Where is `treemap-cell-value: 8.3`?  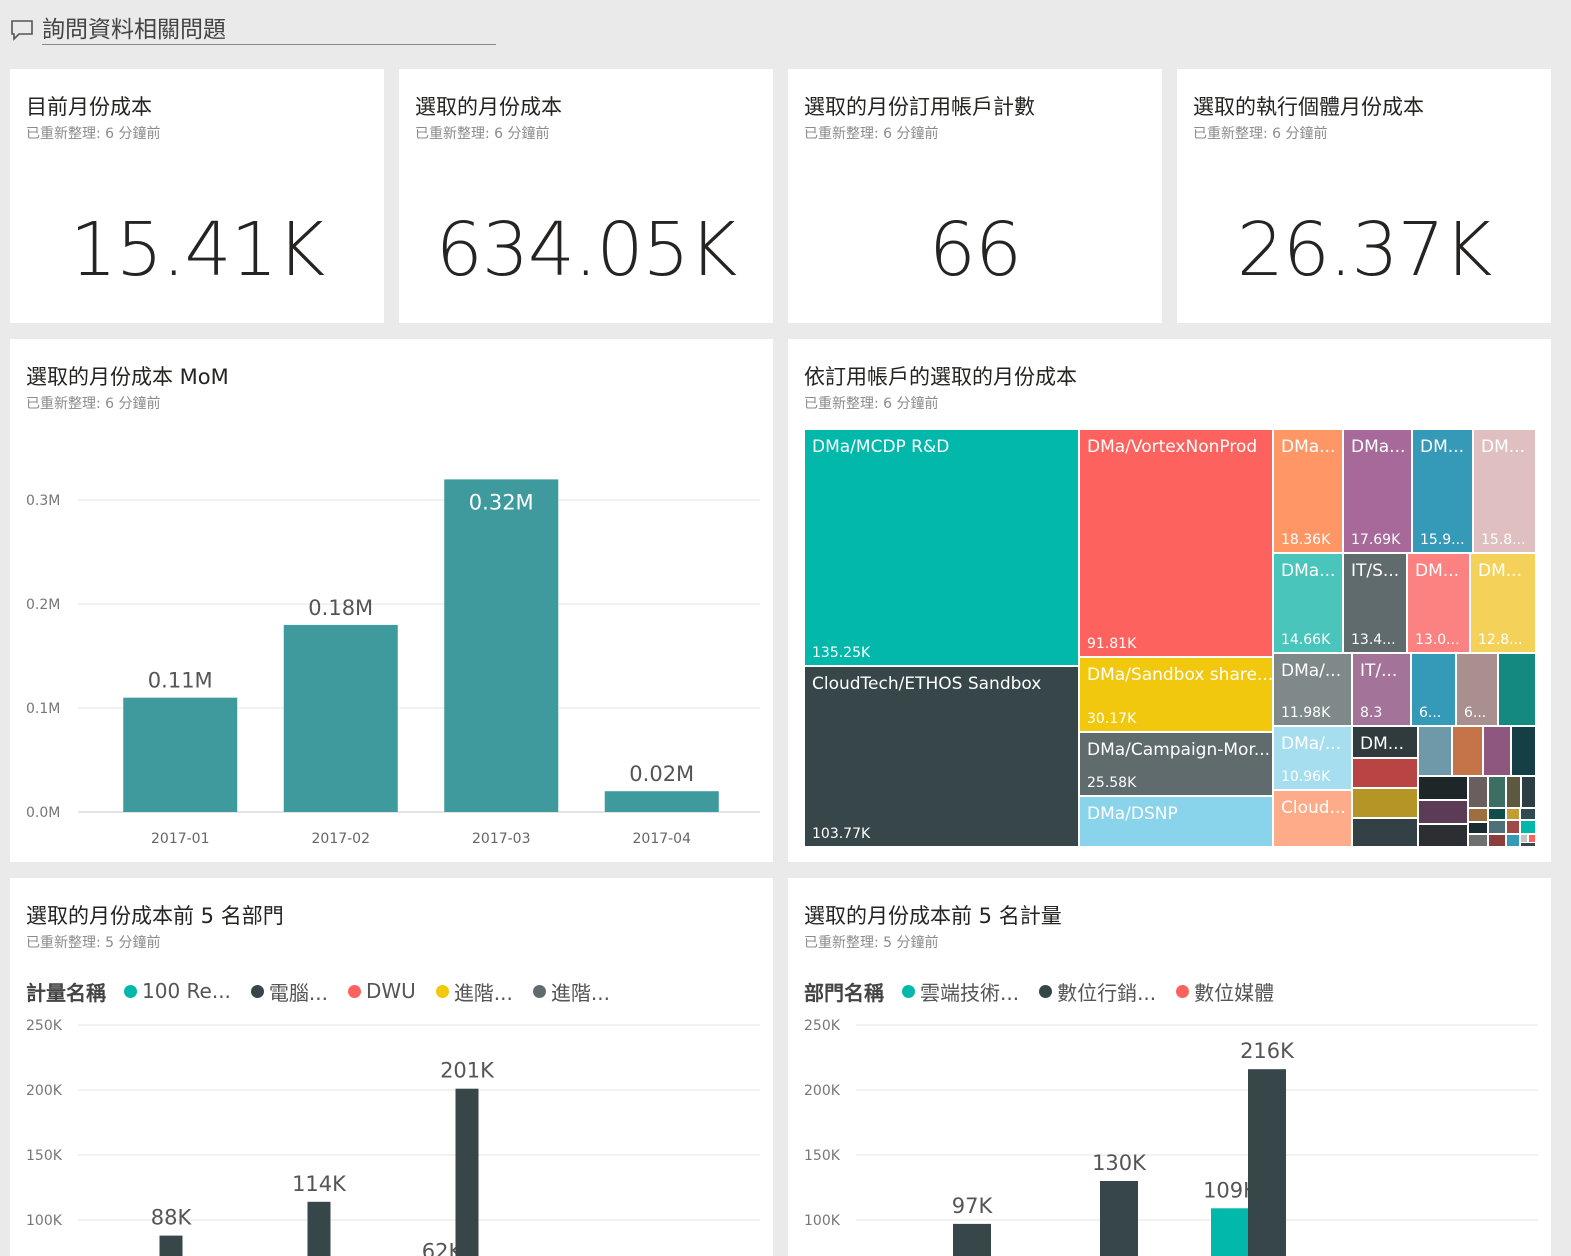 treemap-cell-value: 8.3 is located at coordinates (1371, 713).